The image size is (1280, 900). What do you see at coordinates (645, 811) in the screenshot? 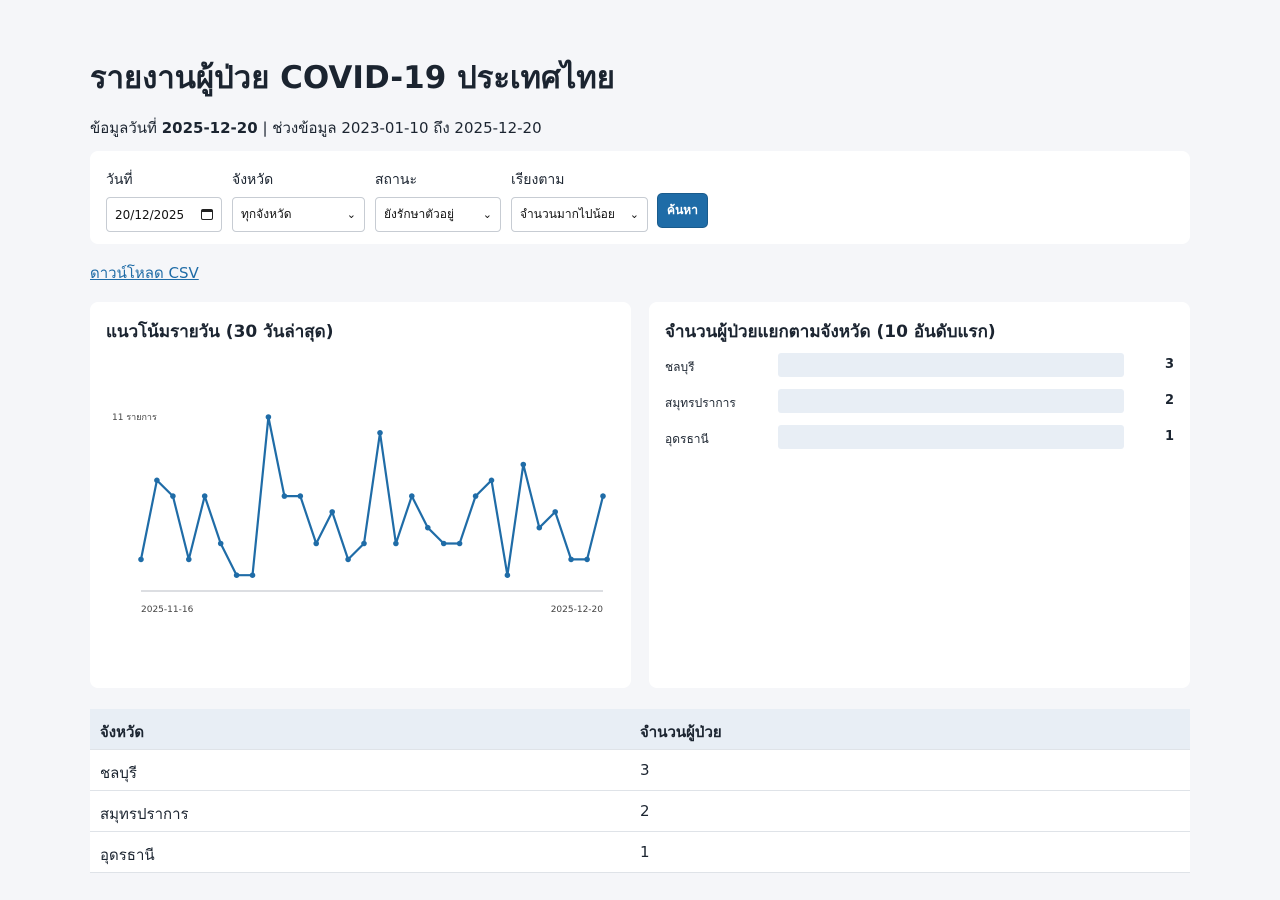
I see `cell-count: 2` at bounding box center [645, 811].